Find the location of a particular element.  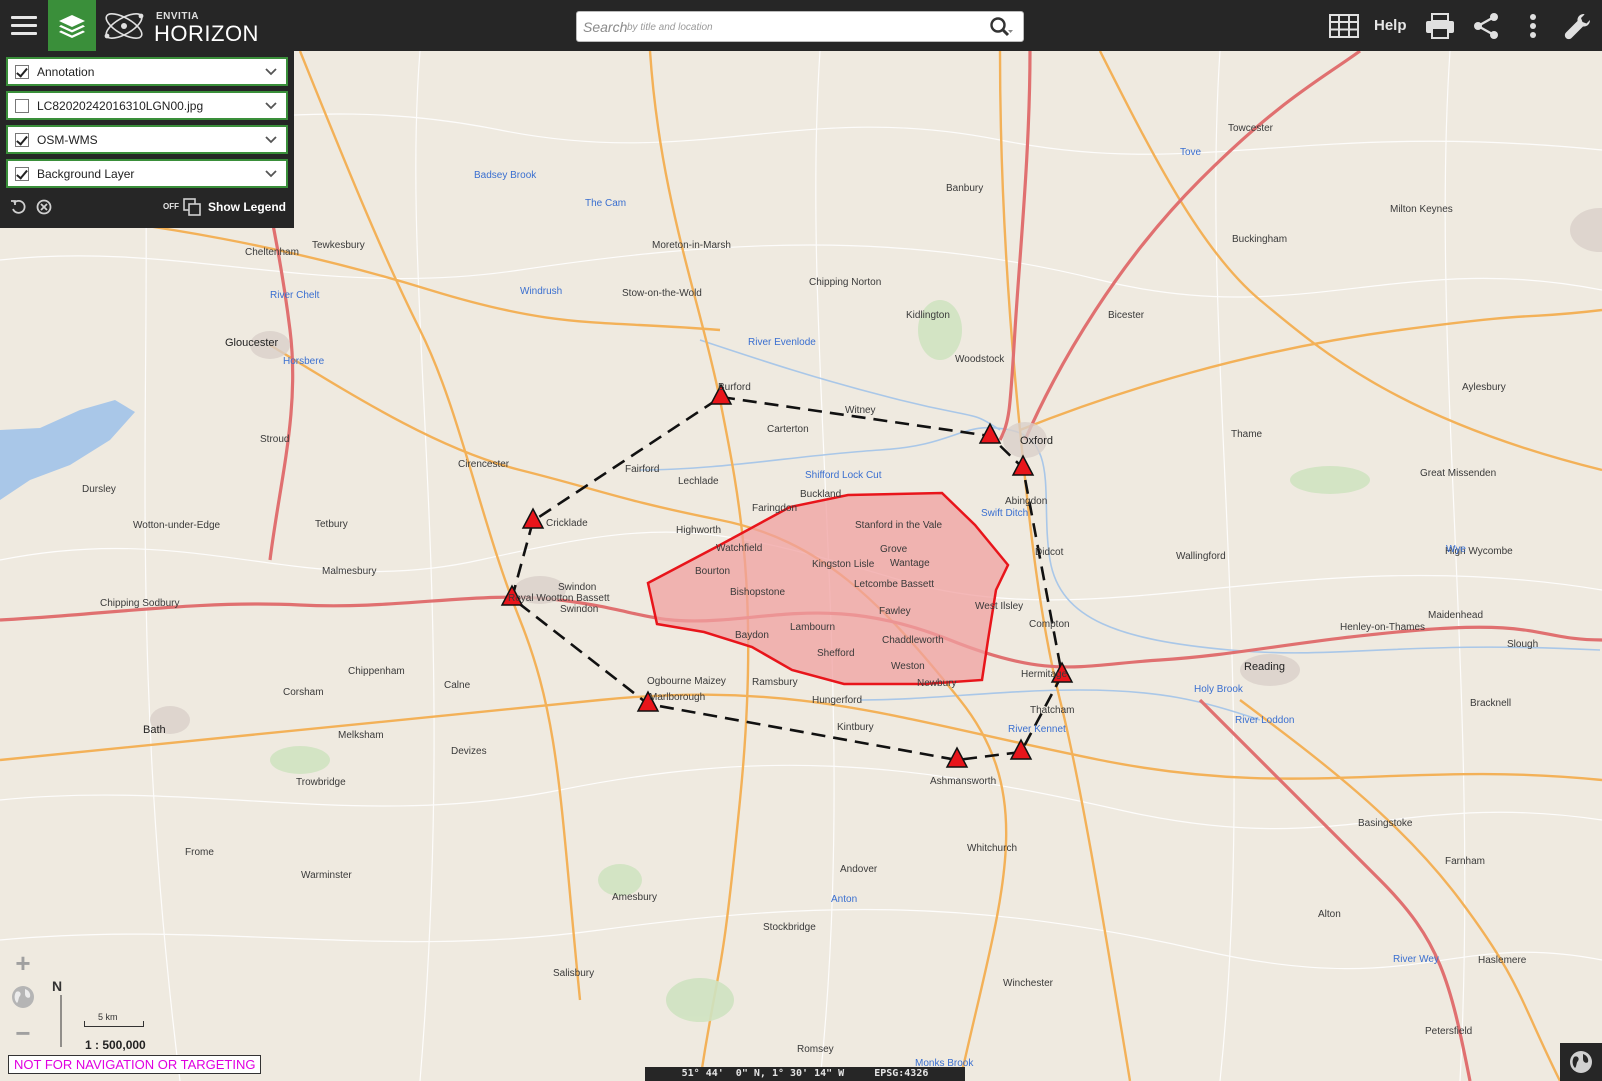

place-label: Trowbridge is located at coordinates (321, 782).